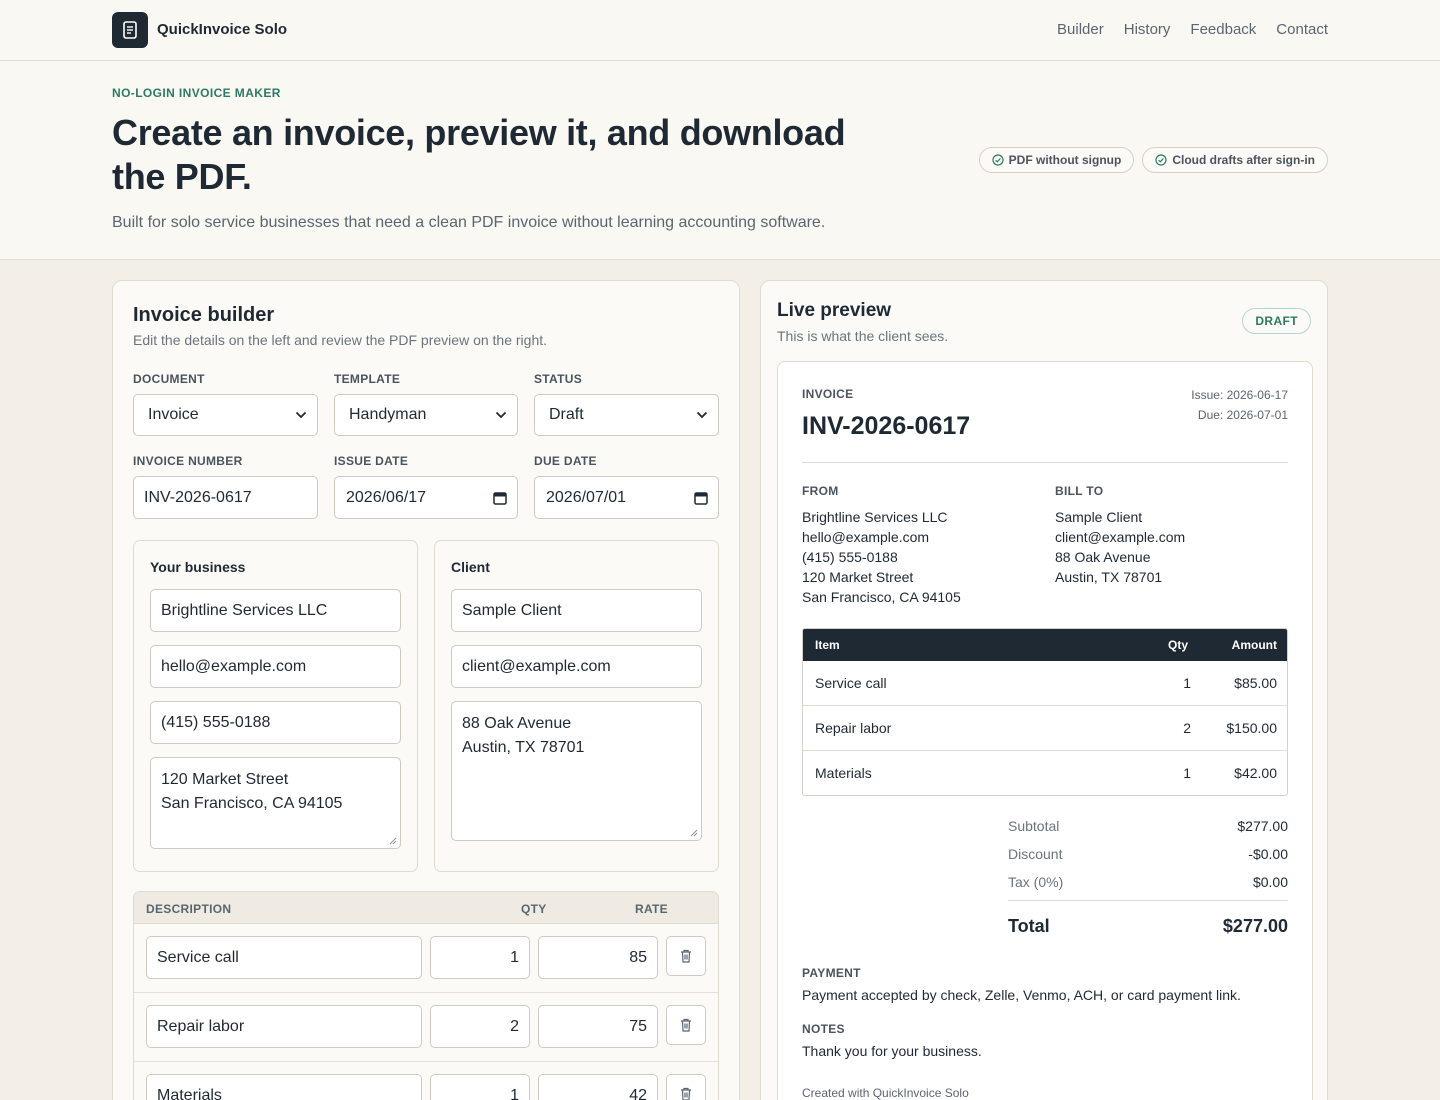 The image size is (1440, 1100). Describe the element at coordinates (565, 461) in the screenshot. I see `due-date-label: DUE DATE` at that location.